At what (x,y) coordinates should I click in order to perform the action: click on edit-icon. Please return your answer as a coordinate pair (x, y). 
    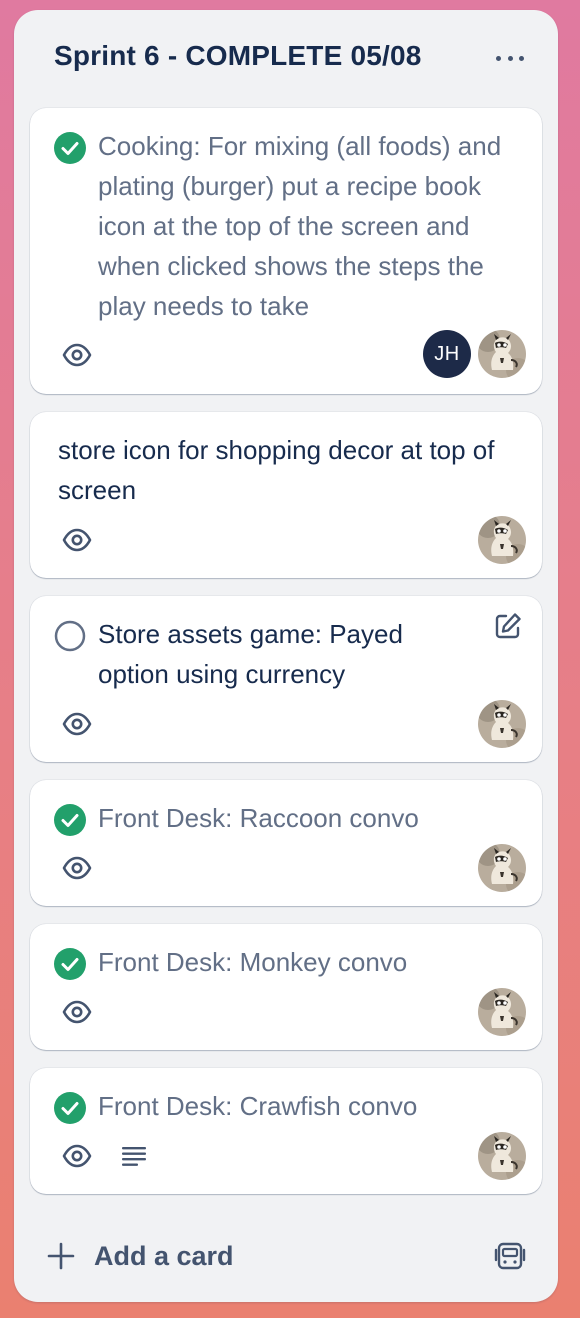
    Looking at the image, I should click on (508, 626).